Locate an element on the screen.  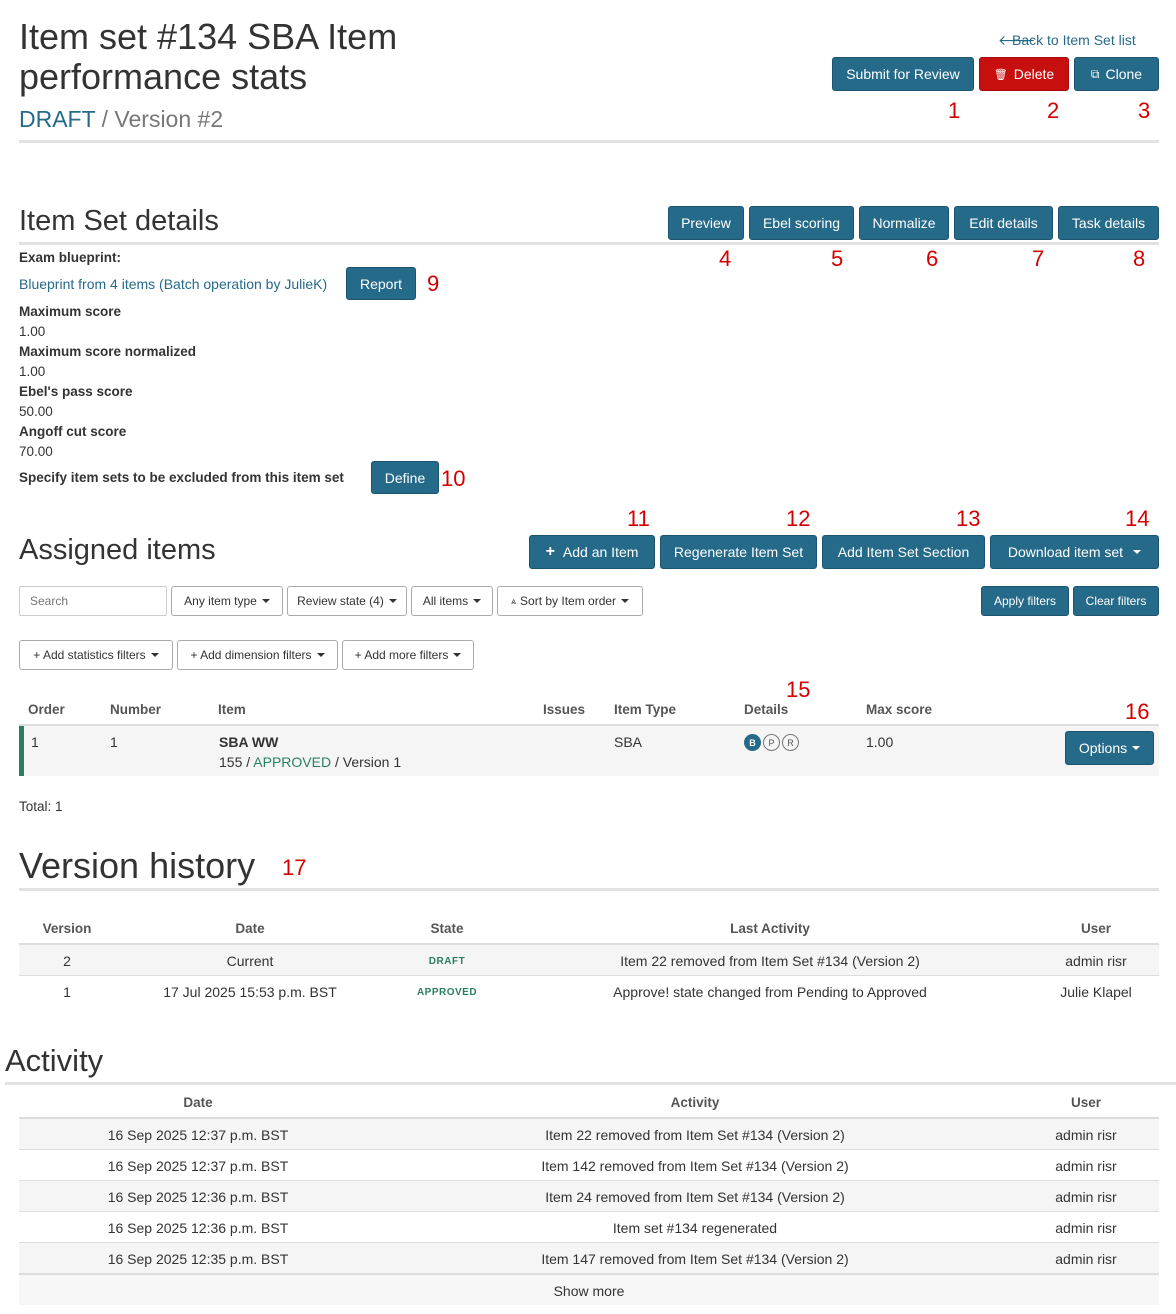
act-row-divider is located at coordinates (589, 1149).